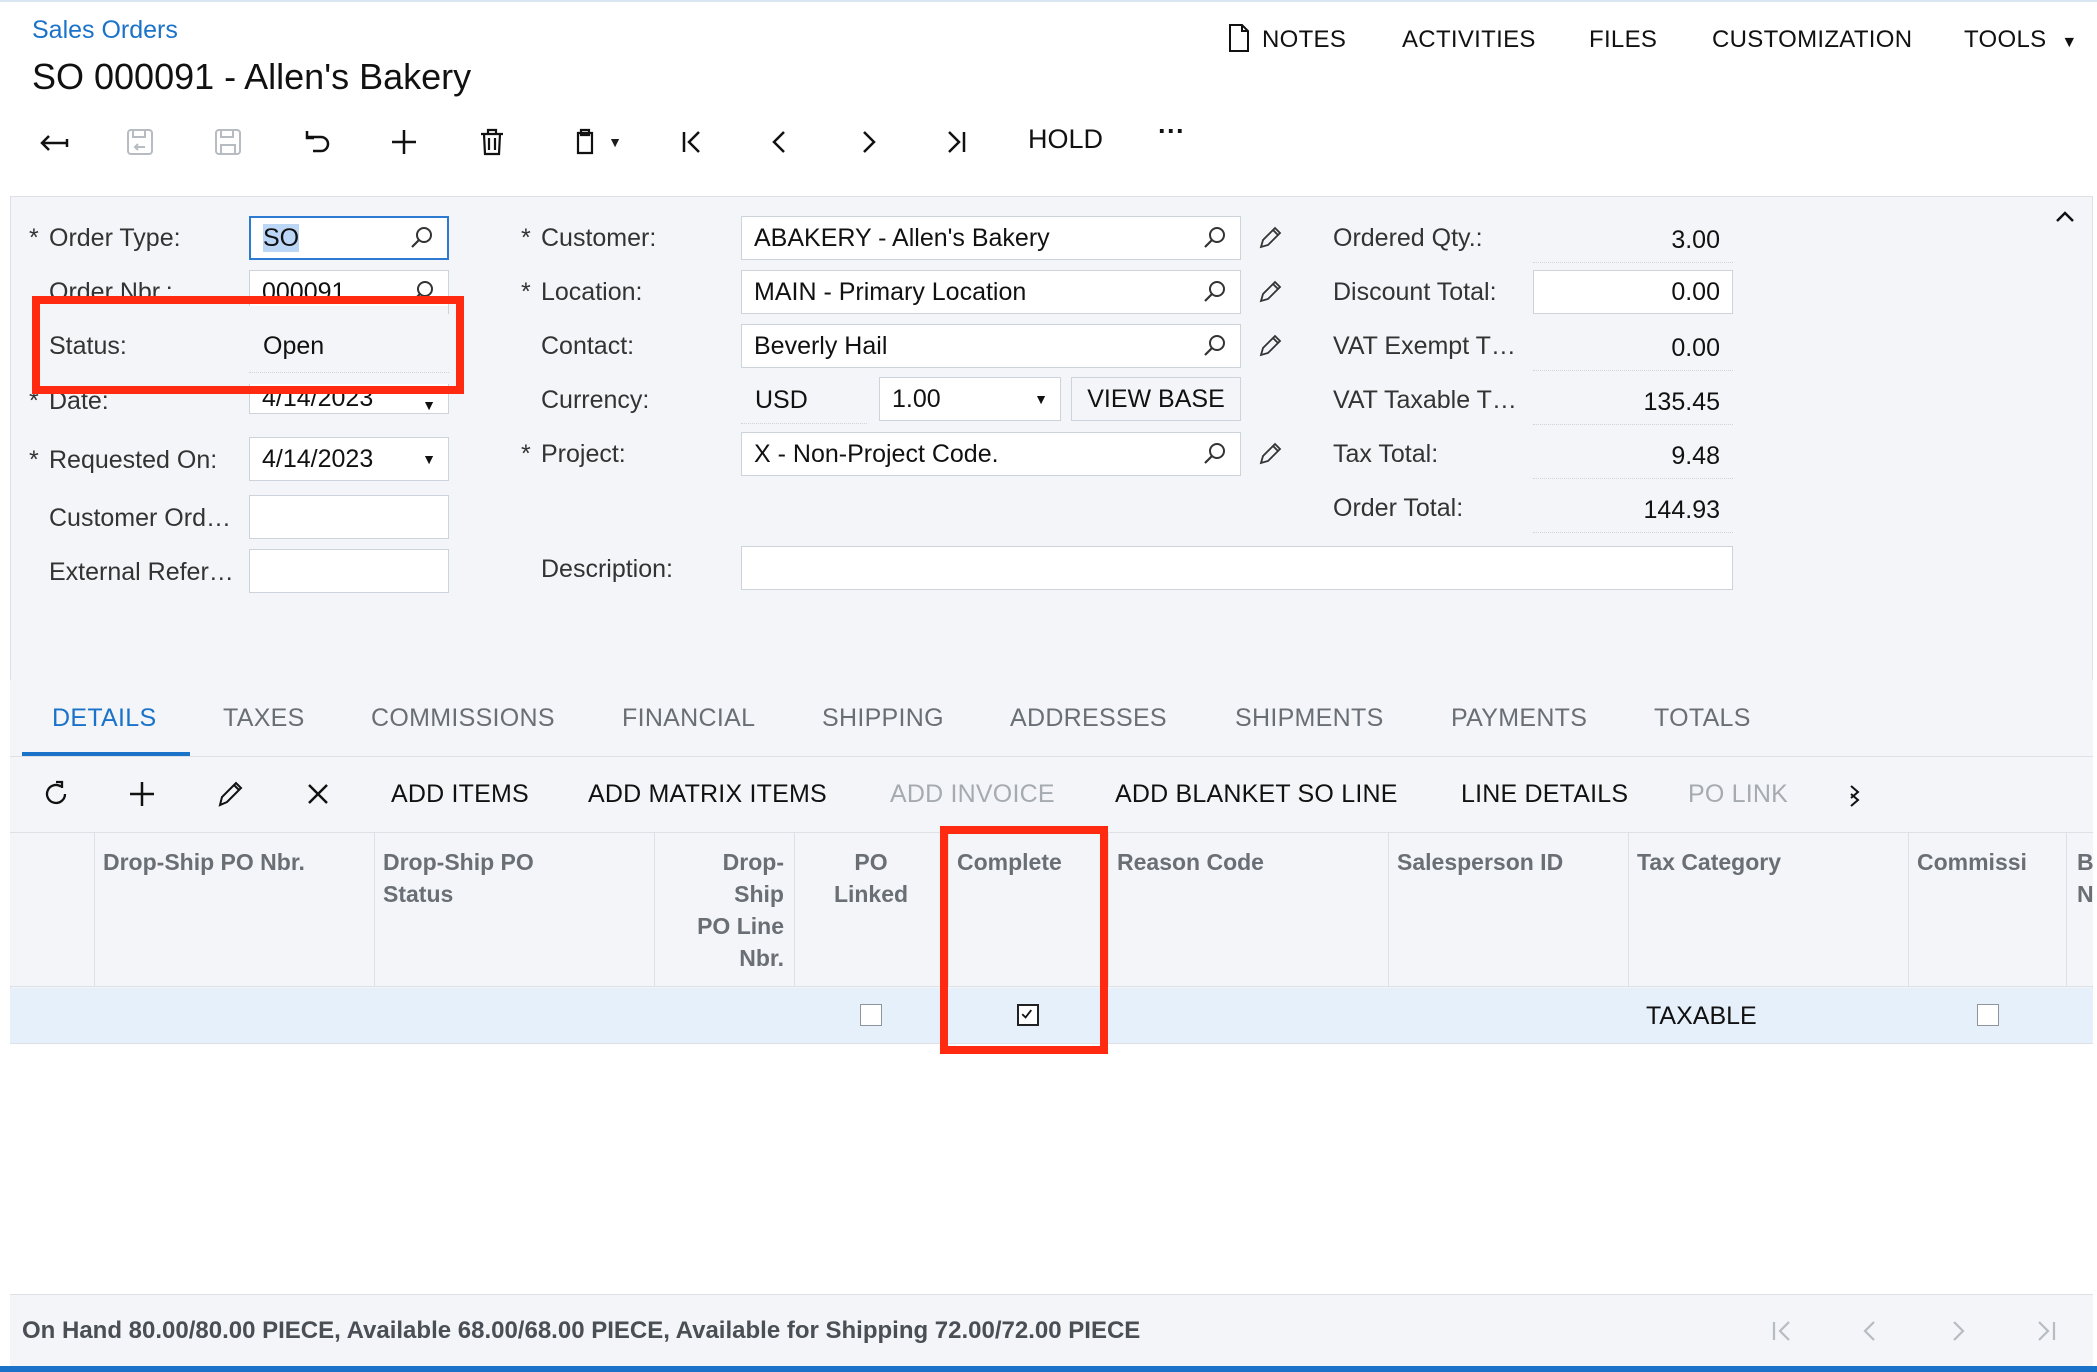 Image resolution: width=2097 pixels, height=1372 pixels. Describe the element at coordinates (460, 794) in the screenshot. I see `add-items-button: ADD ITEMS` at that location.